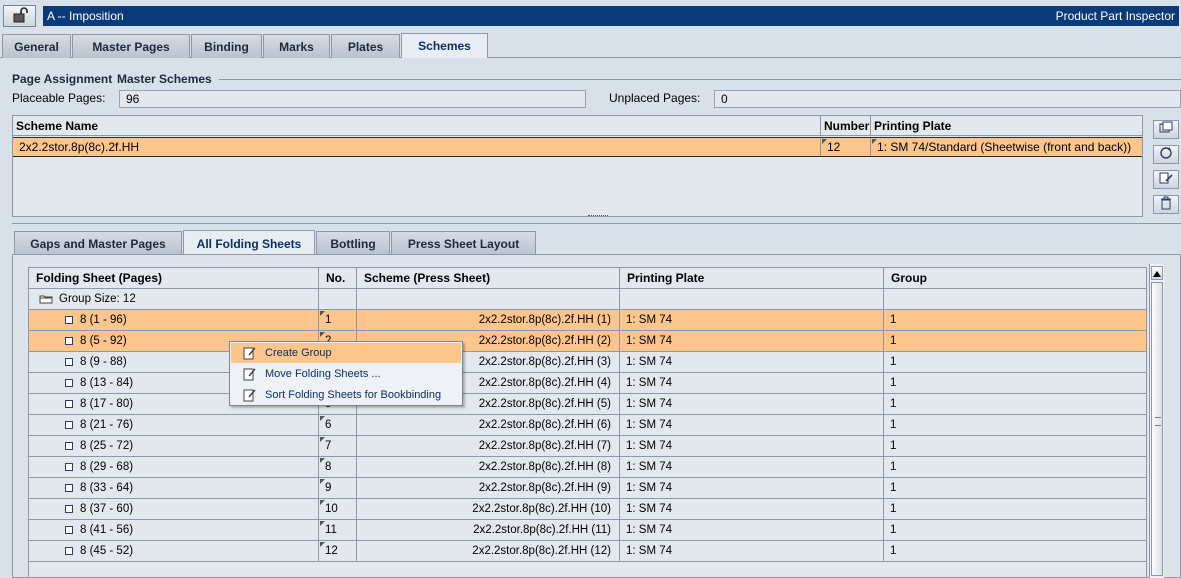 The width and height of the screenshot is (1181, 578). I want to click on group-row: Group Size: 12, so click(587, 299).